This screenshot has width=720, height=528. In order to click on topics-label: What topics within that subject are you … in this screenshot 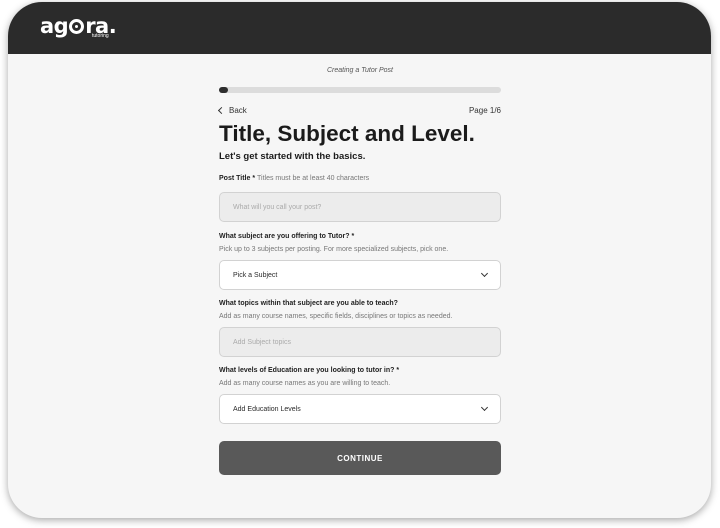, I will do `click(308, 303)`.